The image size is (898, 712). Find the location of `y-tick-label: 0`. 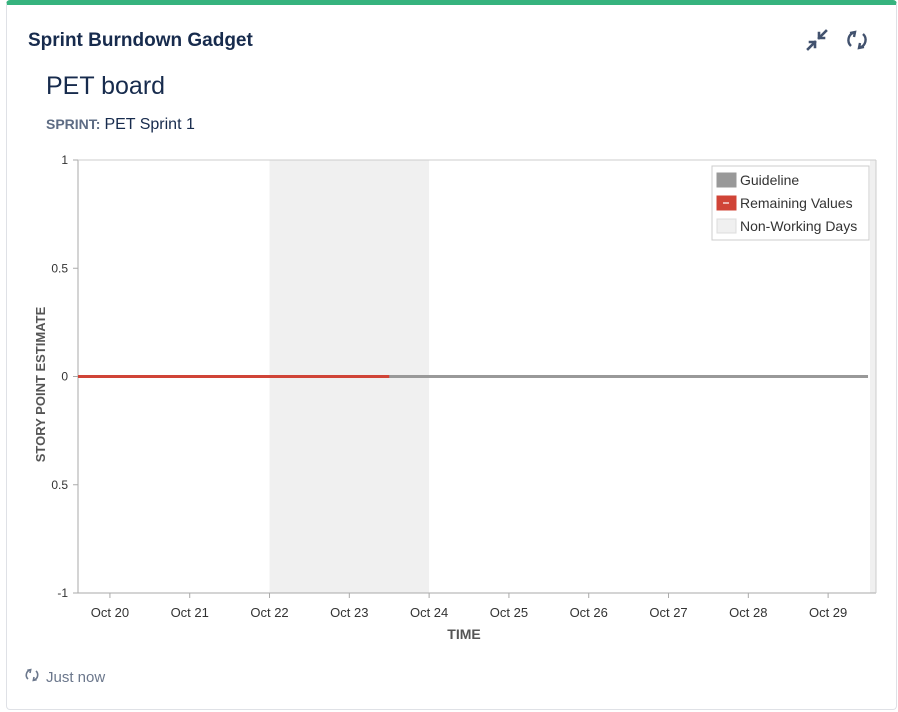

y-tick-label: 0 is located at coordinates (64, 377).